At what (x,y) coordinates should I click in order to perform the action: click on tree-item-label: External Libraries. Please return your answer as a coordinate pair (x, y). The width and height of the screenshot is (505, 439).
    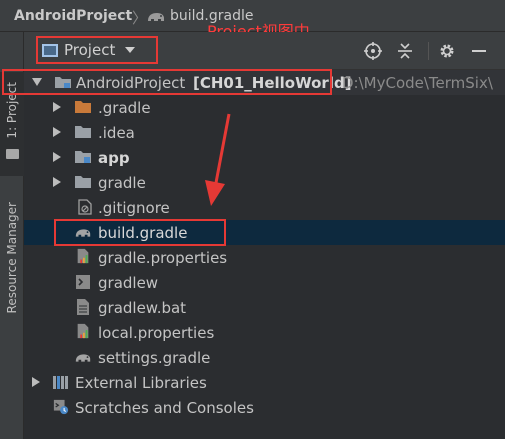
    Looking at the image, I should click on (141, 382).